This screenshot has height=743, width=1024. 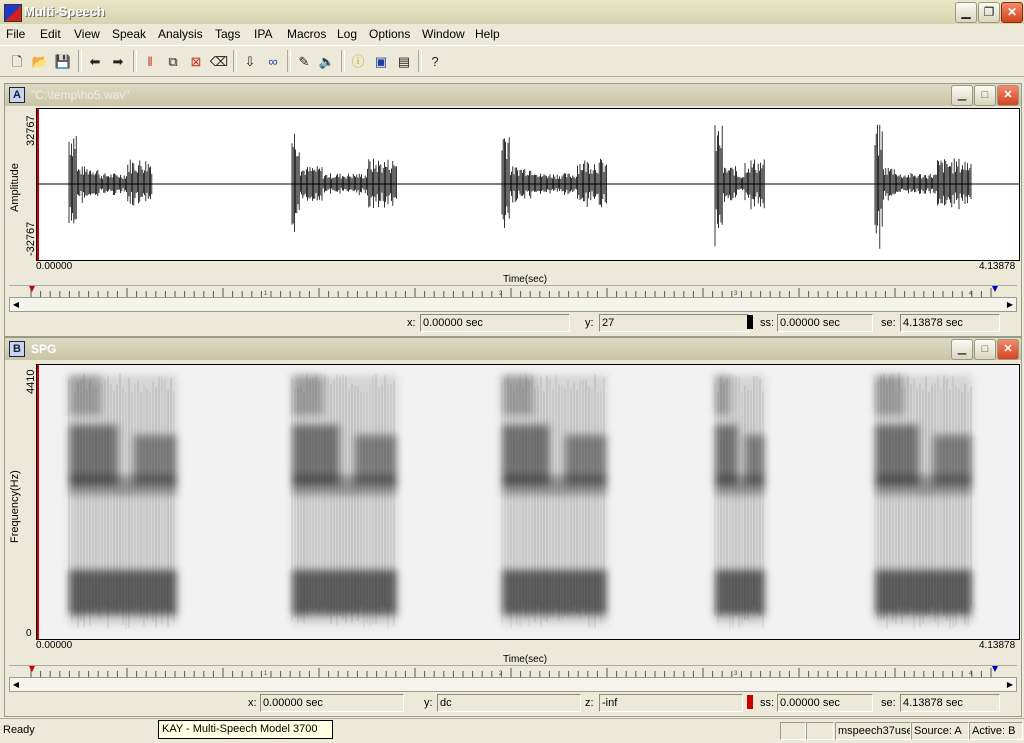 What do you see at coordinates (44, 349) in the screenshot?
I see `spectrogram-title: SPG` at bounding box center [44, 349].